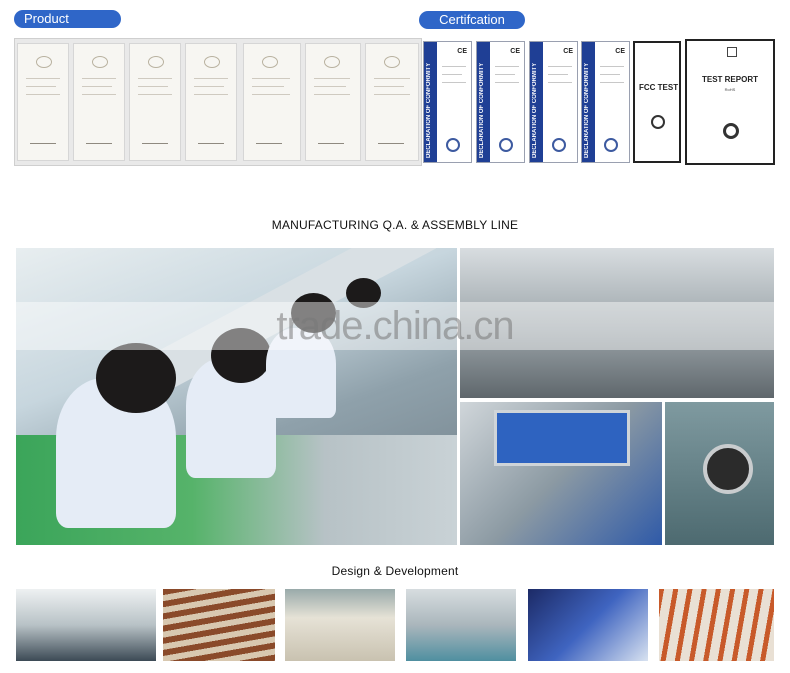 Image resolution: width=790 pixels, height=673 pixels. I want to click on patent-certificates-image, so click(218, 102).